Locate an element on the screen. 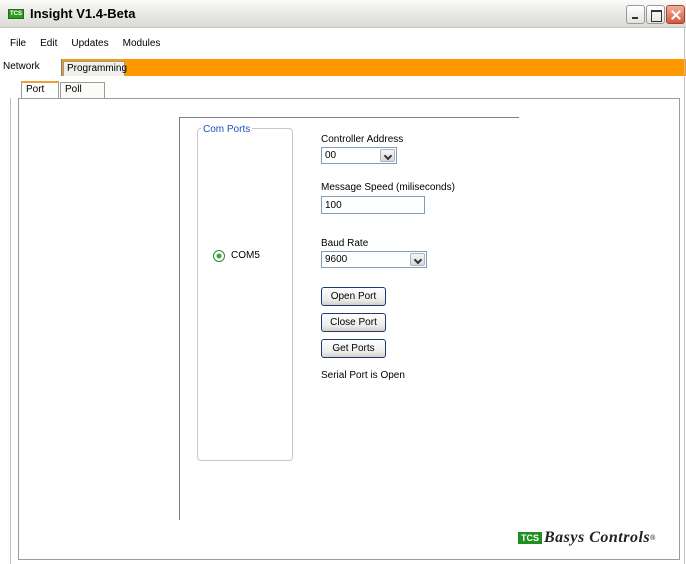 This screenshot has height=564, width=686. menu-modules: Modules is located at coordinates (142, 46).